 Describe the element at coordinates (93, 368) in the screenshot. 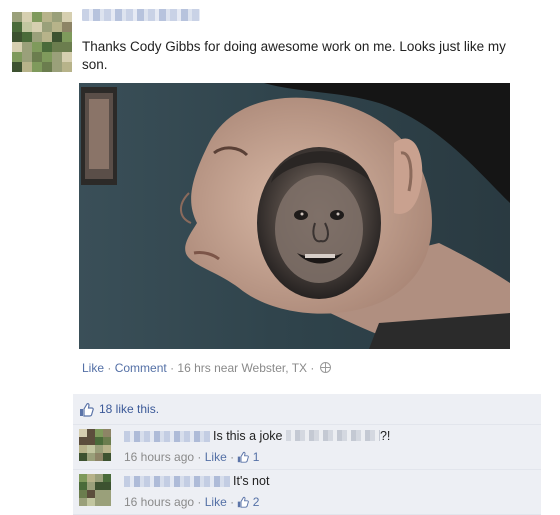

I see `like-link: Like` at that location.